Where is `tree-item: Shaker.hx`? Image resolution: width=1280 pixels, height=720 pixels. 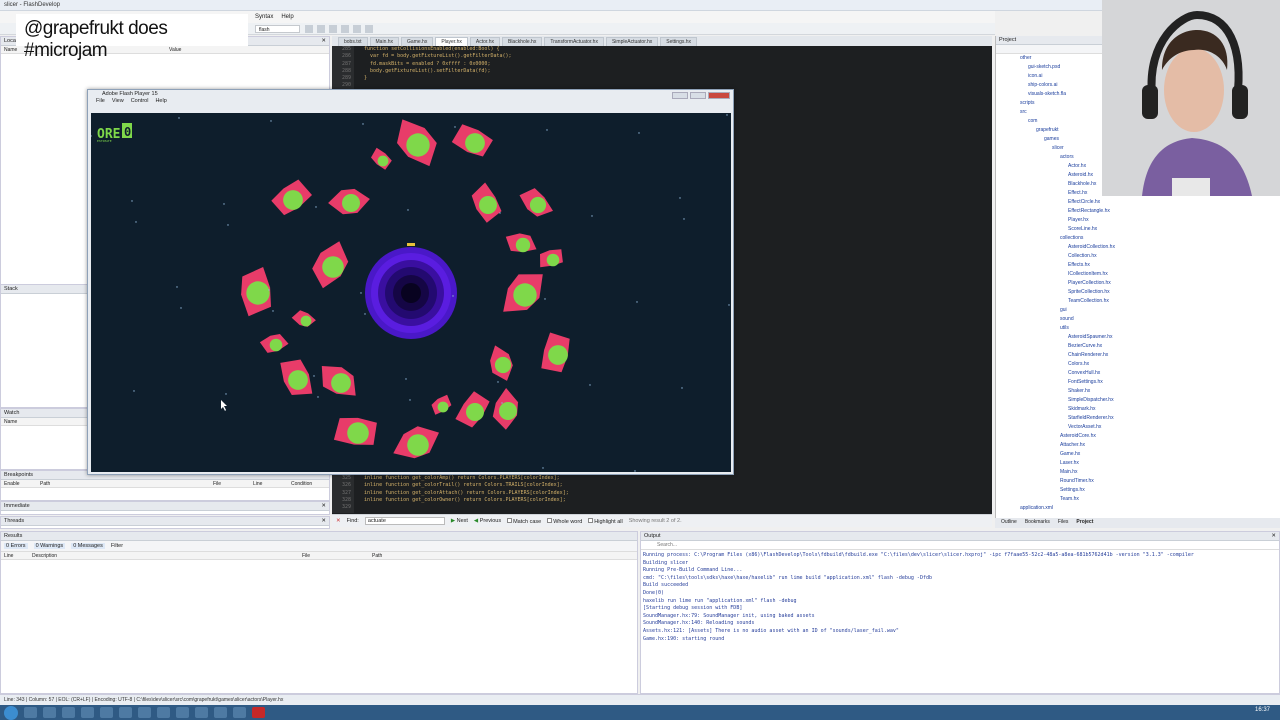
tree-item: Shaker.hx is located at coordinates (1142, 391).